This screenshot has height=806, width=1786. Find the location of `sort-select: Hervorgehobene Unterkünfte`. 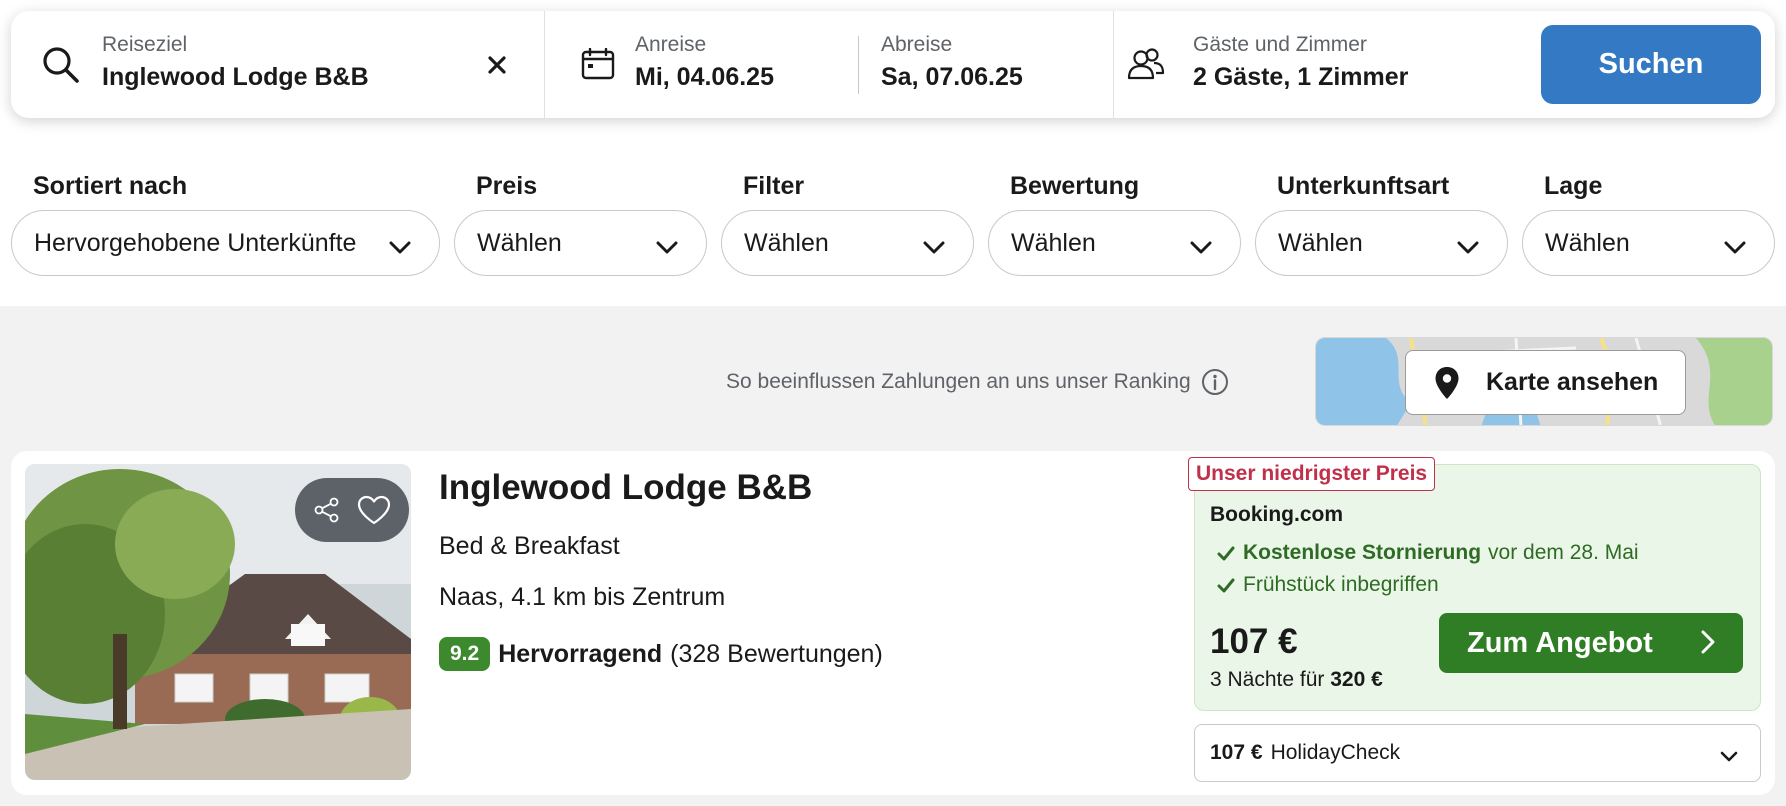

sort-select: Hervorgehobene Unterkünfte is located at coordinates (225, 243).